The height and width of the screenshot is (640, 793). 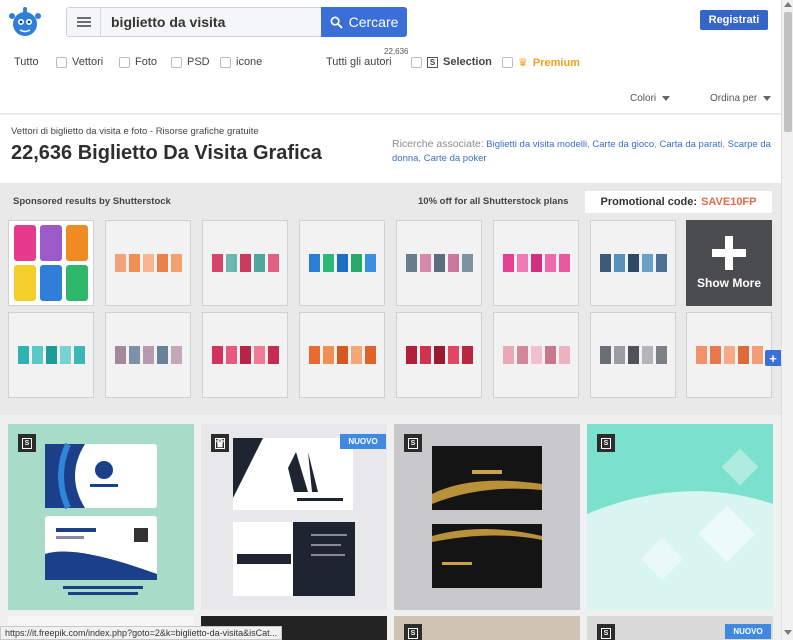 I want to click on filter-vectors-label: Vettori, so click(x=88, y=62).